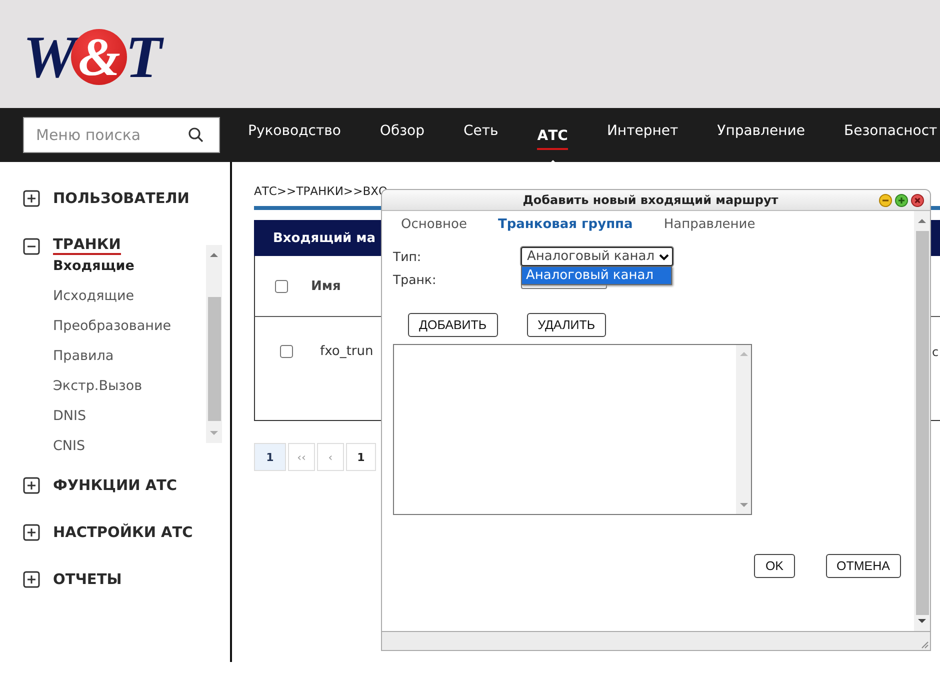 The width and height of the screenshot is (940, 676). What do you see at coordinates (415, 279) in the screenshot?
I see `field-label: Транк:` at bounding box center [415, 279].